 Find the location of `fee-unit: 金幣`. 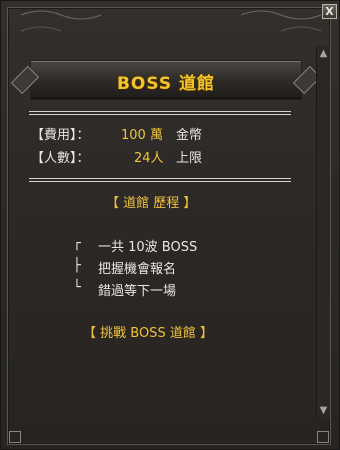

fee-unit: 金幣 is located at coordinates (189, 135).